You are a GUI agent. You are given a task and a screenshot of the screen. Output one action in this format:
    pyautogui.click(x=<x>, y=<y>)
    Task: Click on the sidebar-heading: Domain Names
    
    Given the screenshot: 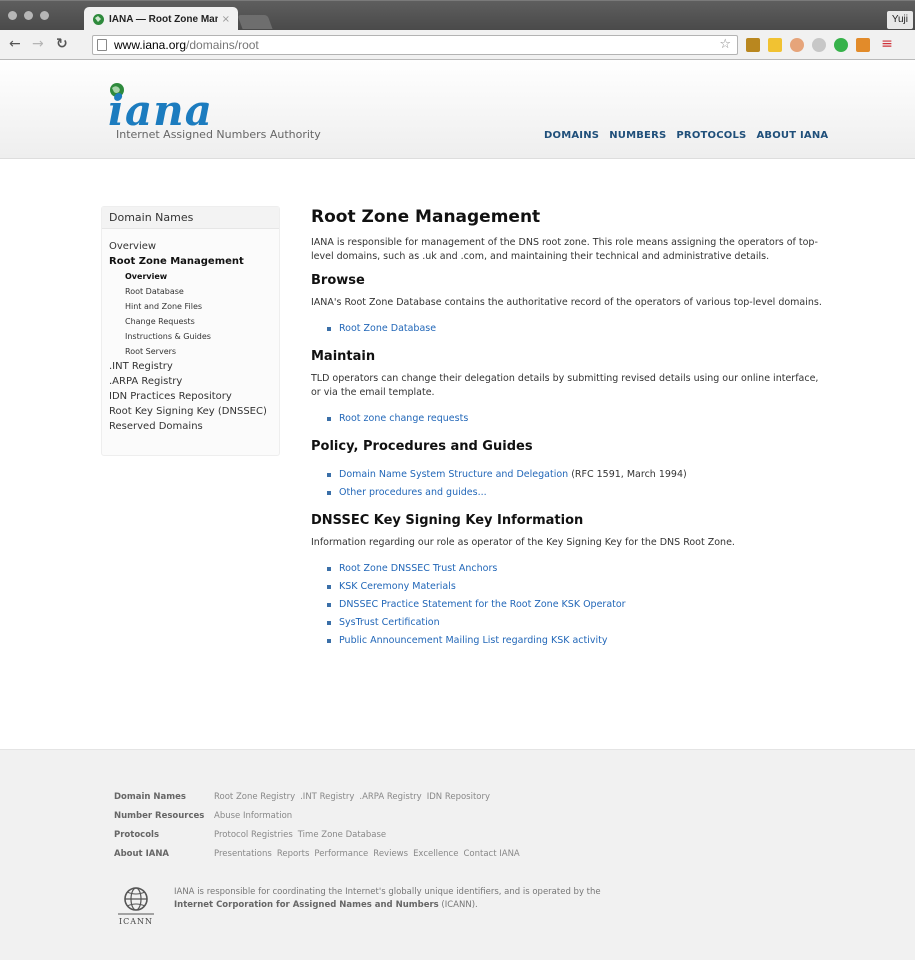 What is the action you would take?
    pyautogui.click(x=190, y=218)
    